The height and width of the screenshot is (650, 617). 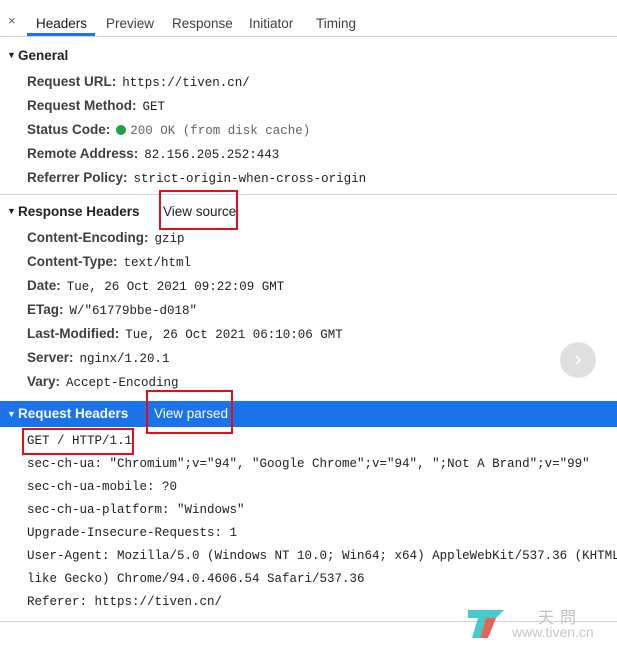 I want to click on request-headers-section-header: ▼ Request Headers View parsed, so click(x=308, y=414).